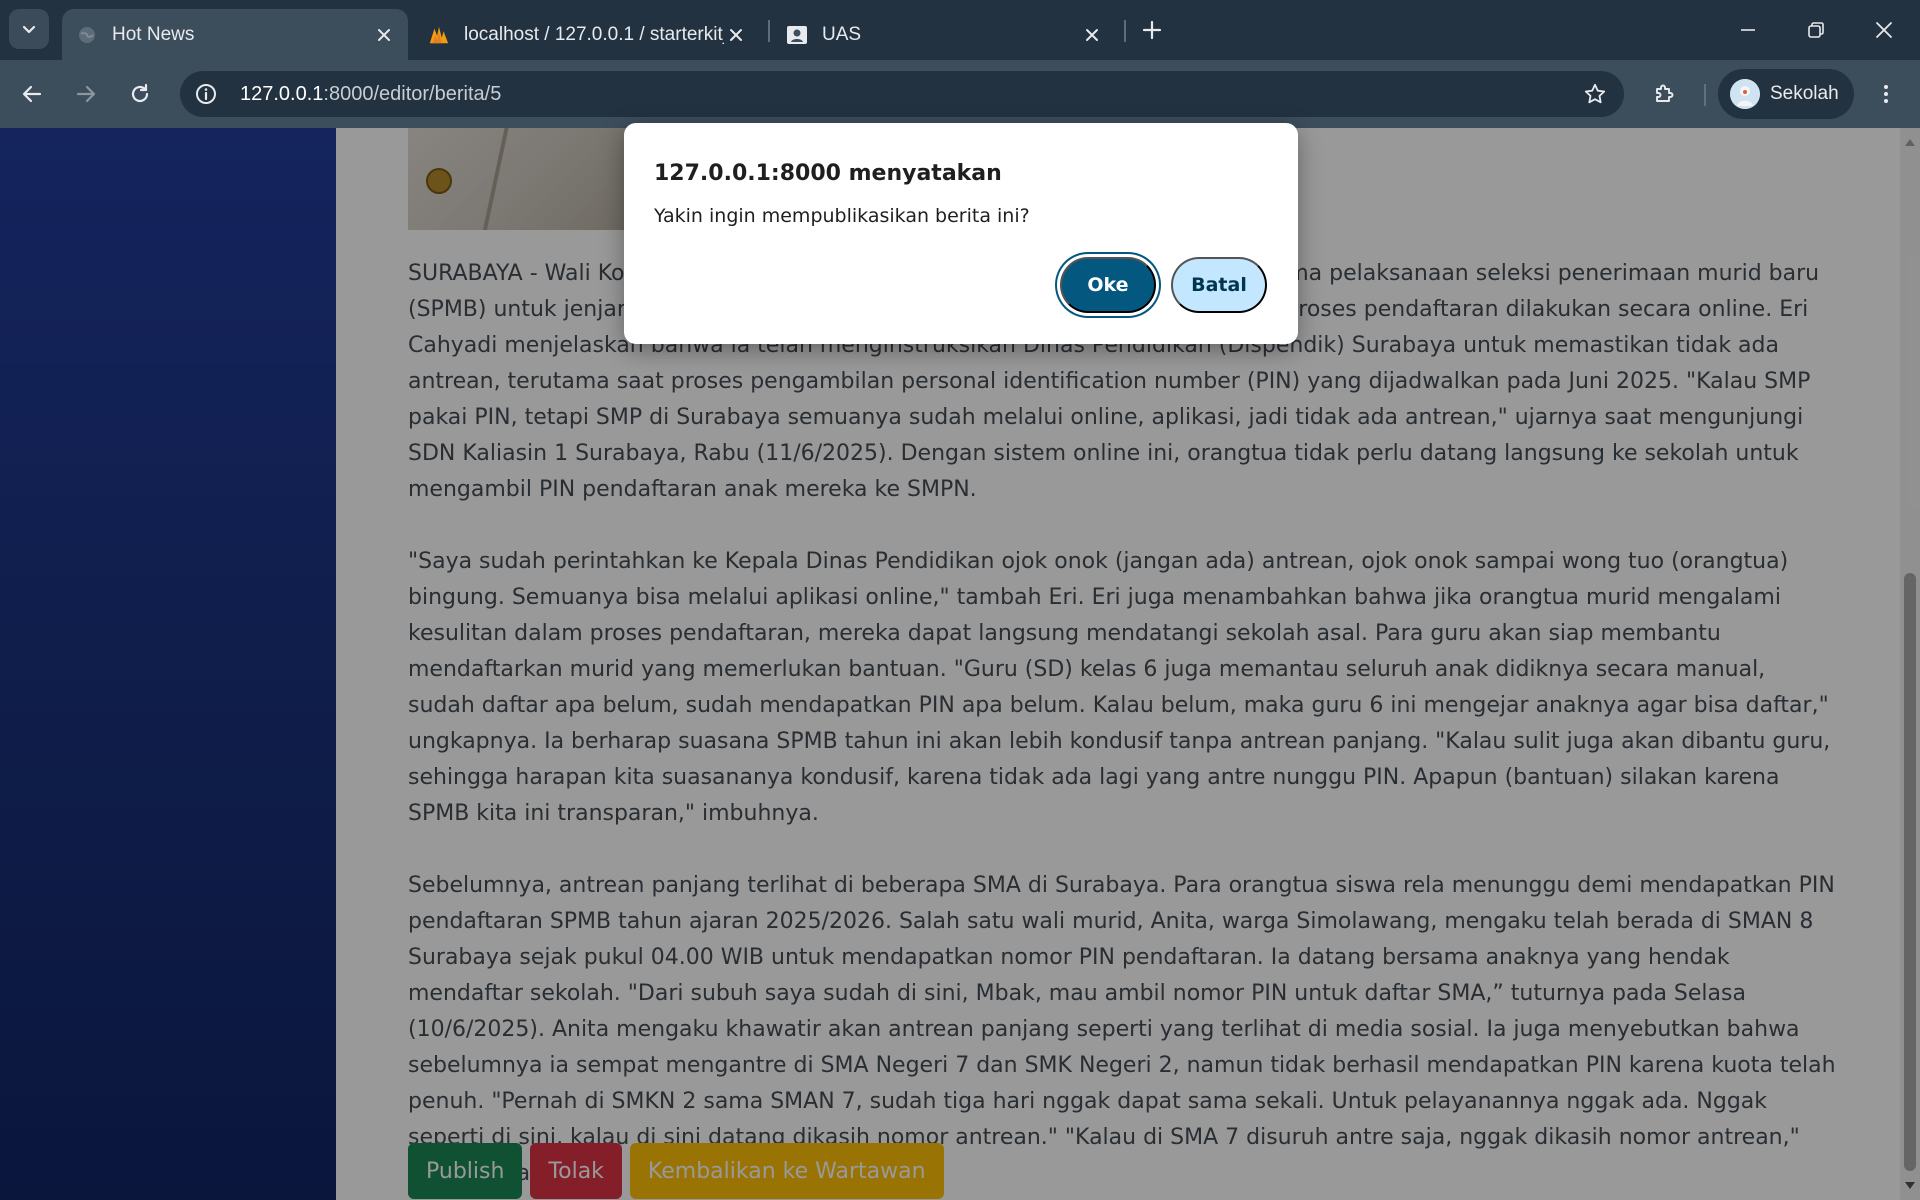 The width and height of the screenshot is (1920, 1200). I want to click on tab-phpmyadmin: localhost / 127.0.0.1 / starterkit_, so click(590, 34).